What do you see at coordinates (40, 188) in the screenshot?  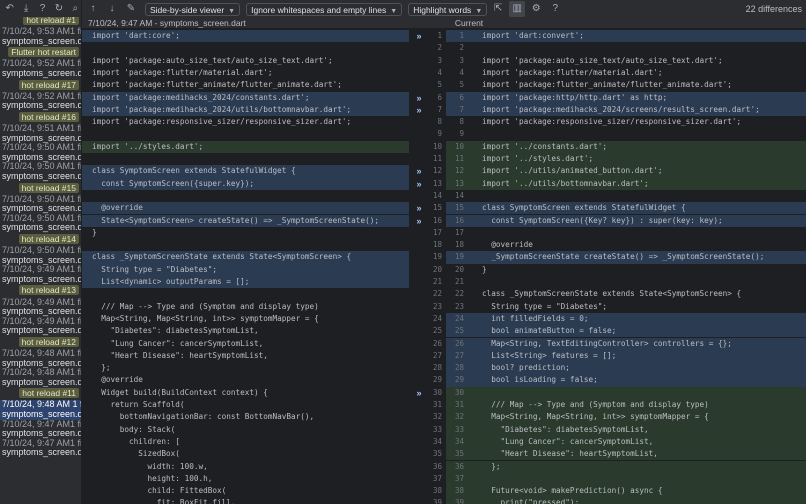 I see `history-label: hot reload #15` at bounding box center [40, 188].